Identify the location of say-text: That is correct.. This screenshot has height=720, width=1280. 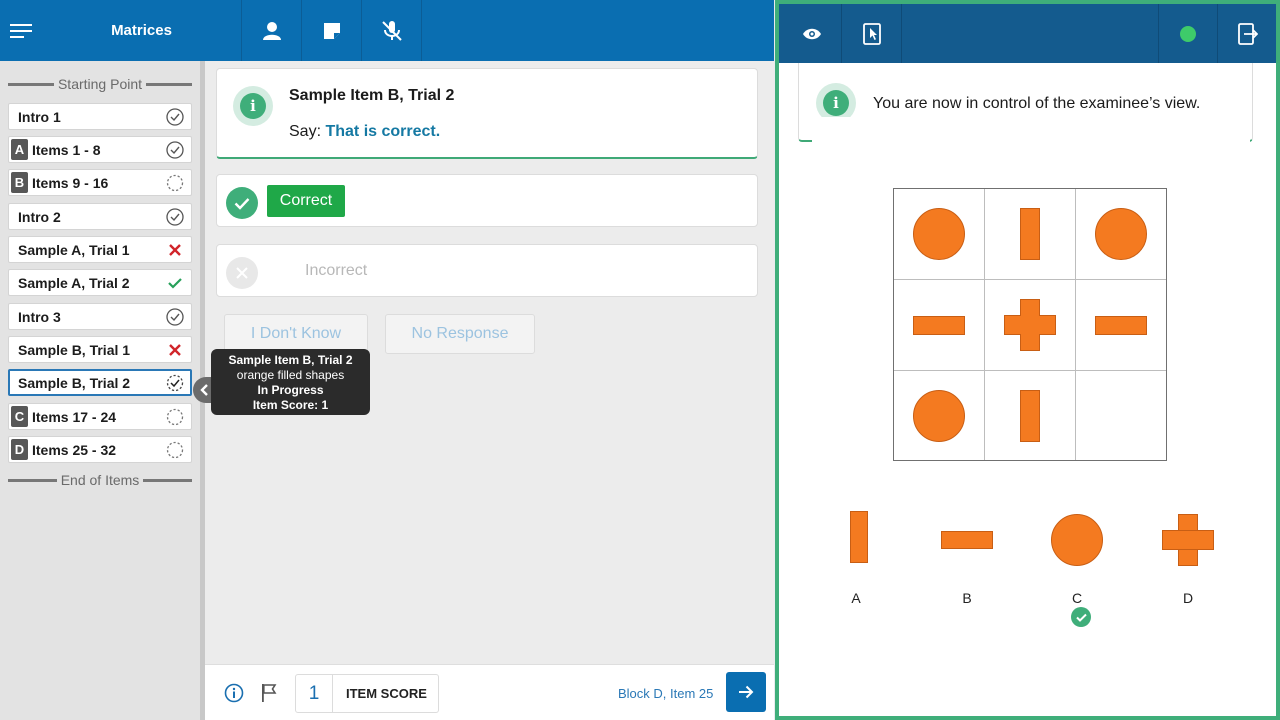
(383, 131).